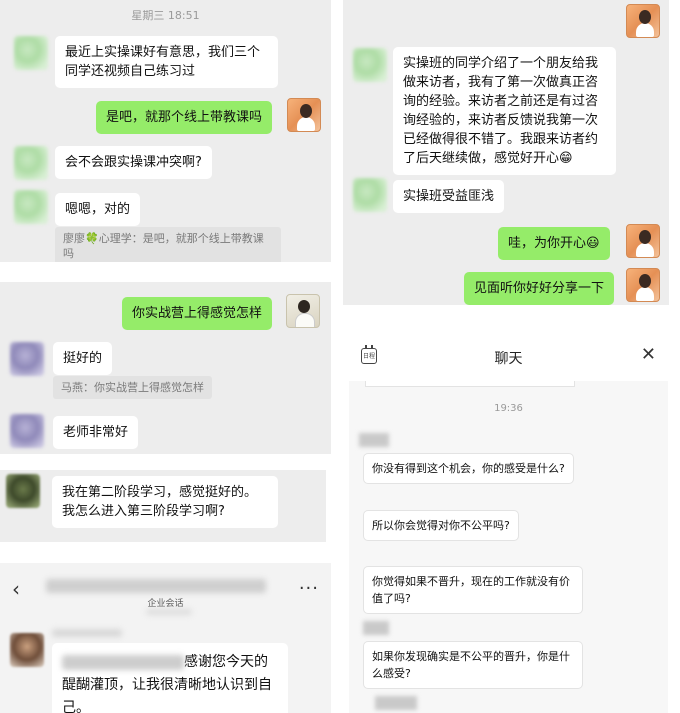 Image resolution: width=680 pixels, height=713 pixels. Describe the element at coordinates (165, 502) in the screenshot. I see `message-bubble: 我在第二阶段学习，感觉挺好的。 我怎么进入第三阶段学习啊?` at that location.